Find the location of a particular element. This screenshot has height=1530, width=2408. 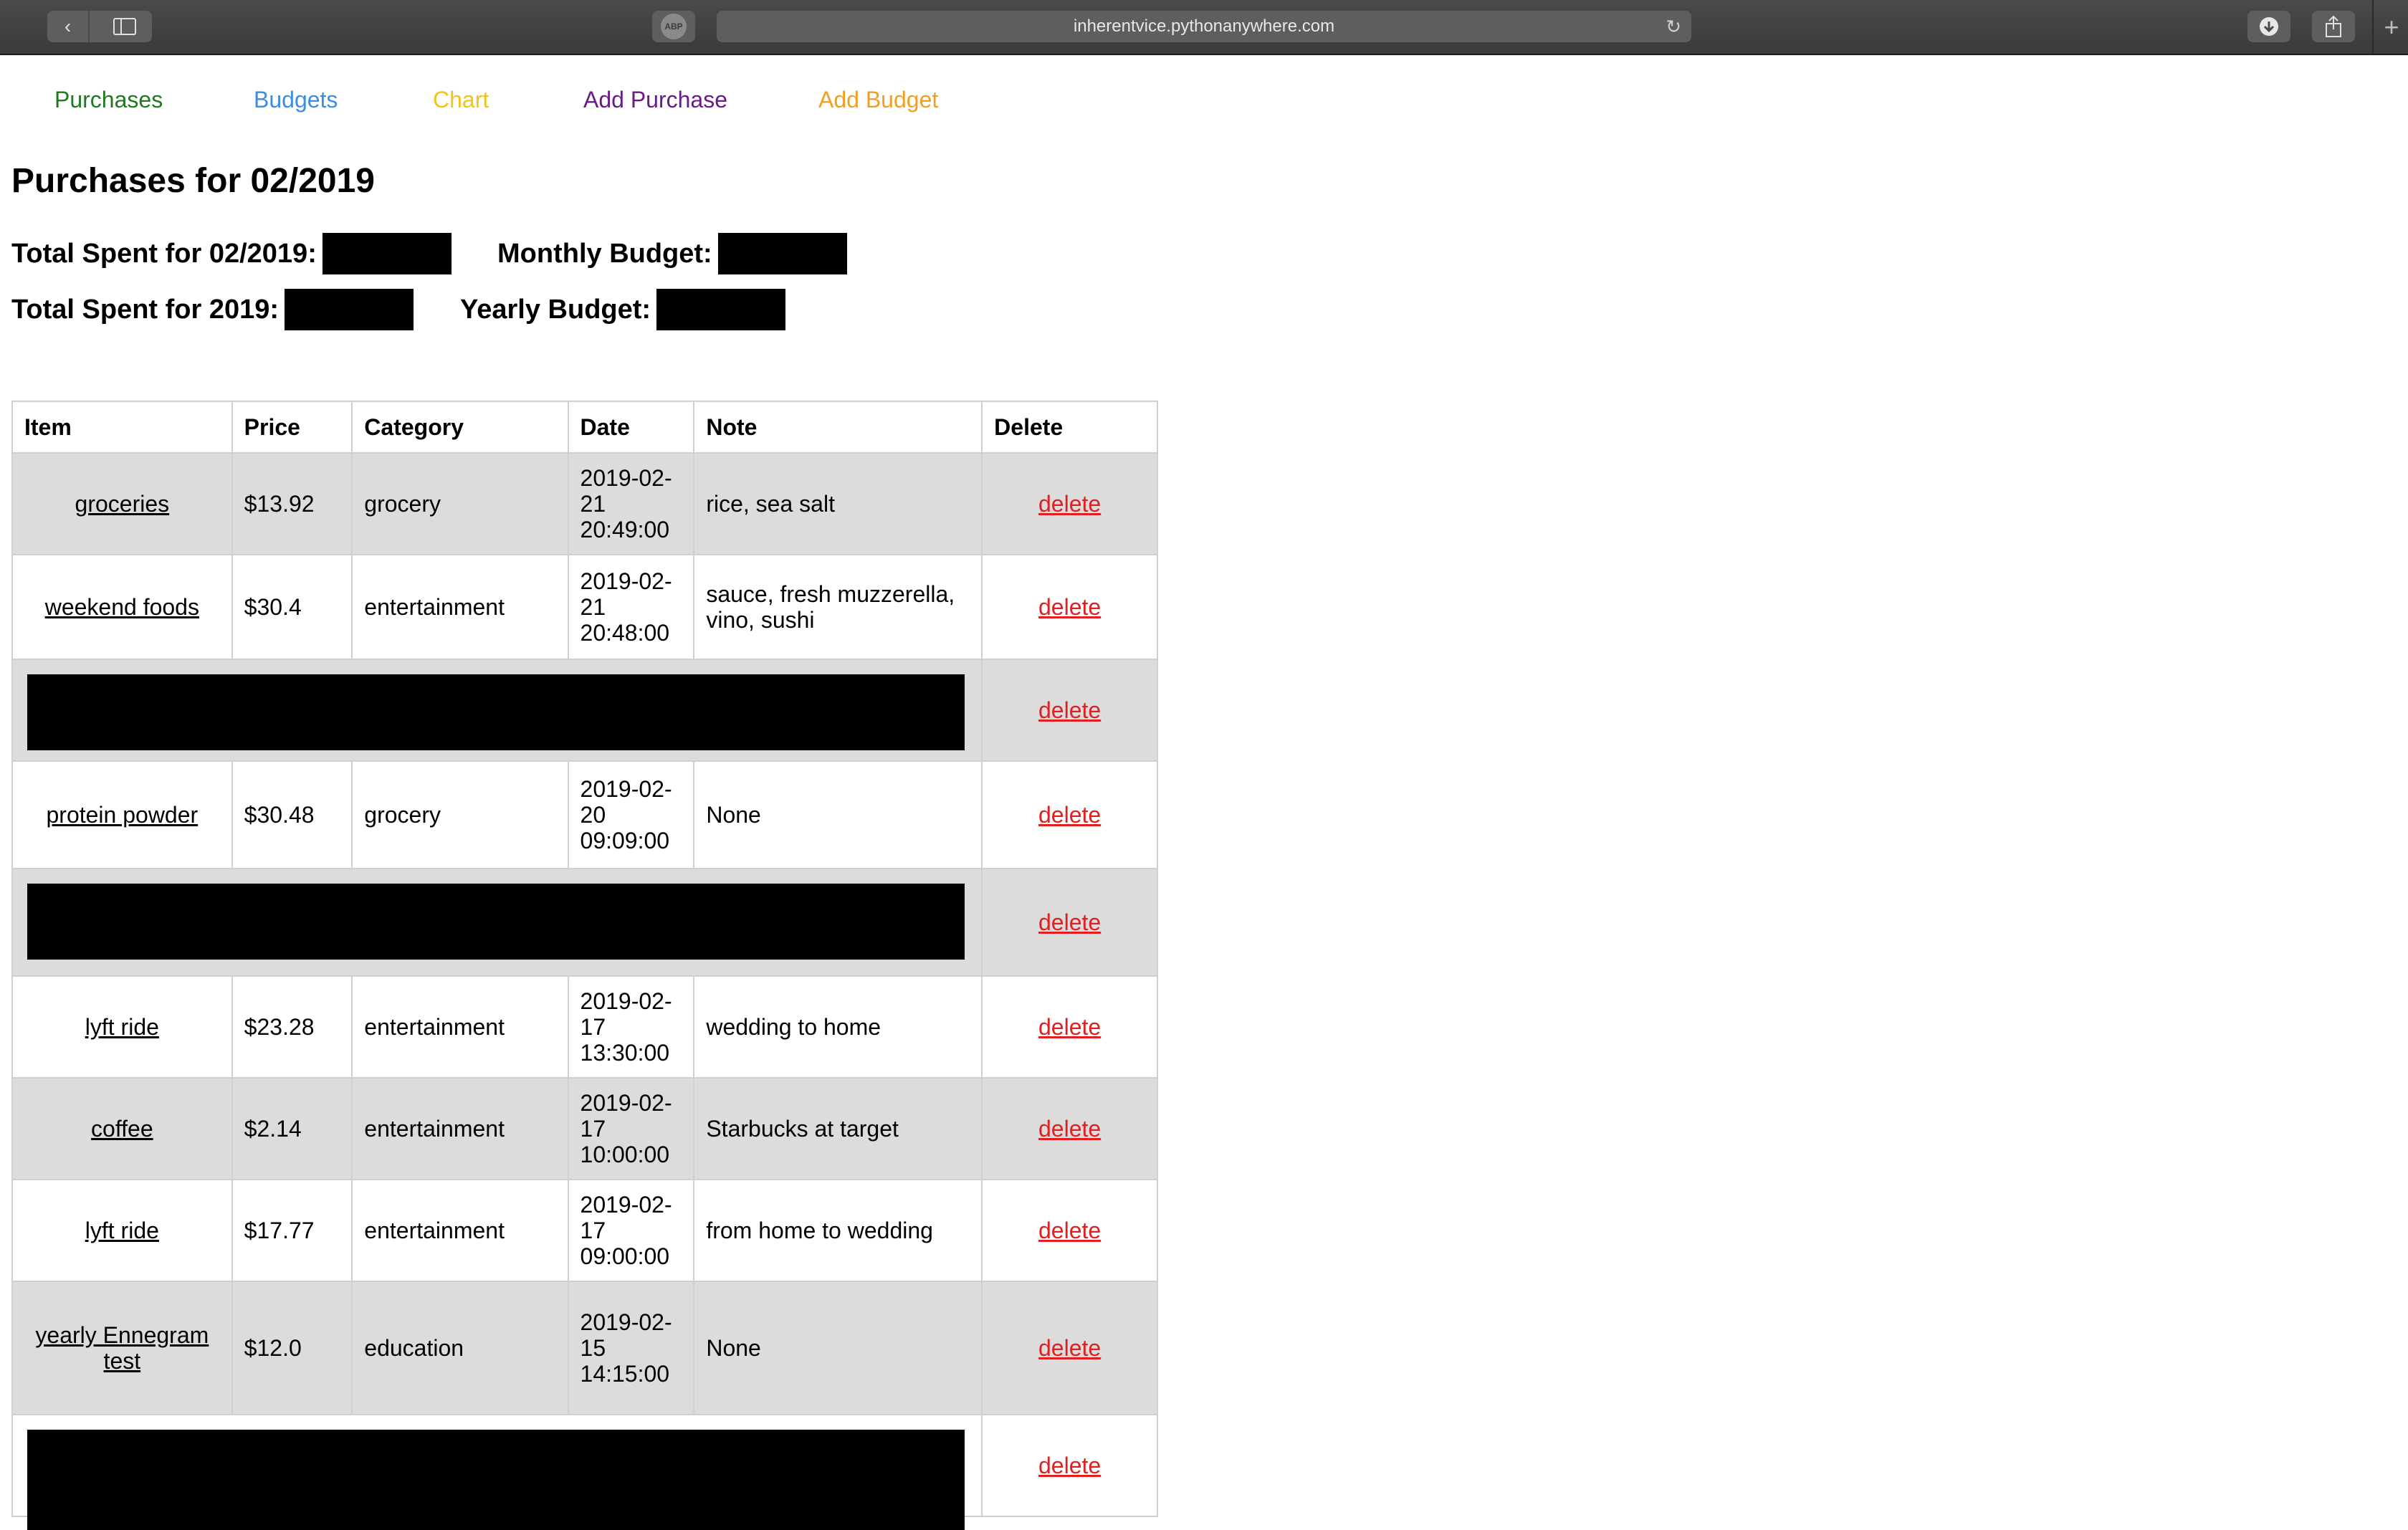

table-header-row: Item Price Category Date Note Delete is located at coordinates (584, 427).